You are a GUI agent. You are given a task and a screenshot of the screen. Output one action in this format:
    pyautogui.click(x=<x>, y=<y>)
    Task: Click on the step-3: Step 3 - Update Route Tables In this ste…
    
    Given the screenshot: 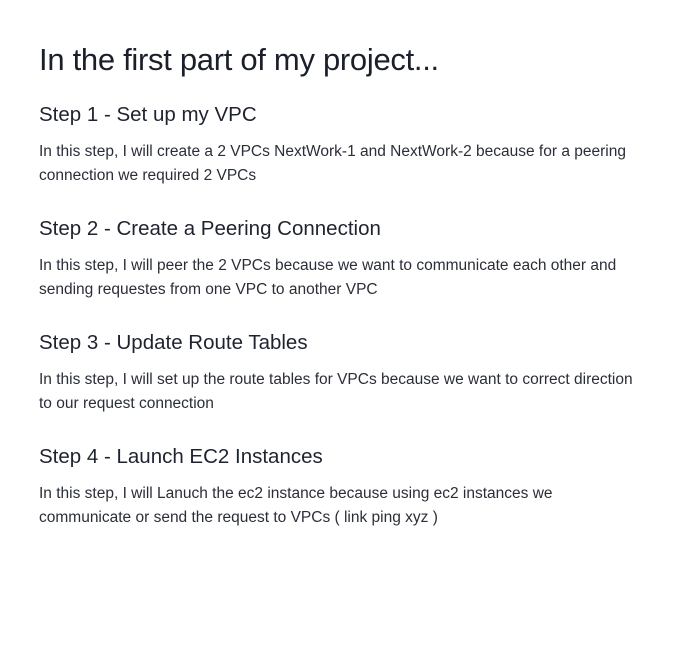 What is the action you would take?
    pyautogui.click(x=341, y=372)
    